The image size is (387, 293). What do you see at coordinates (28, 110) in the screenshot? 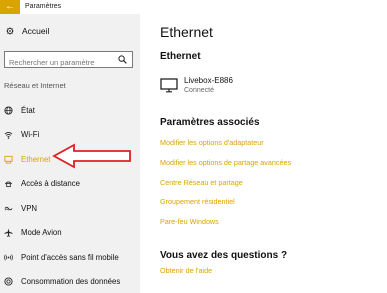
I see `sidebar-item-label: État` at bounding box center [28, 110].